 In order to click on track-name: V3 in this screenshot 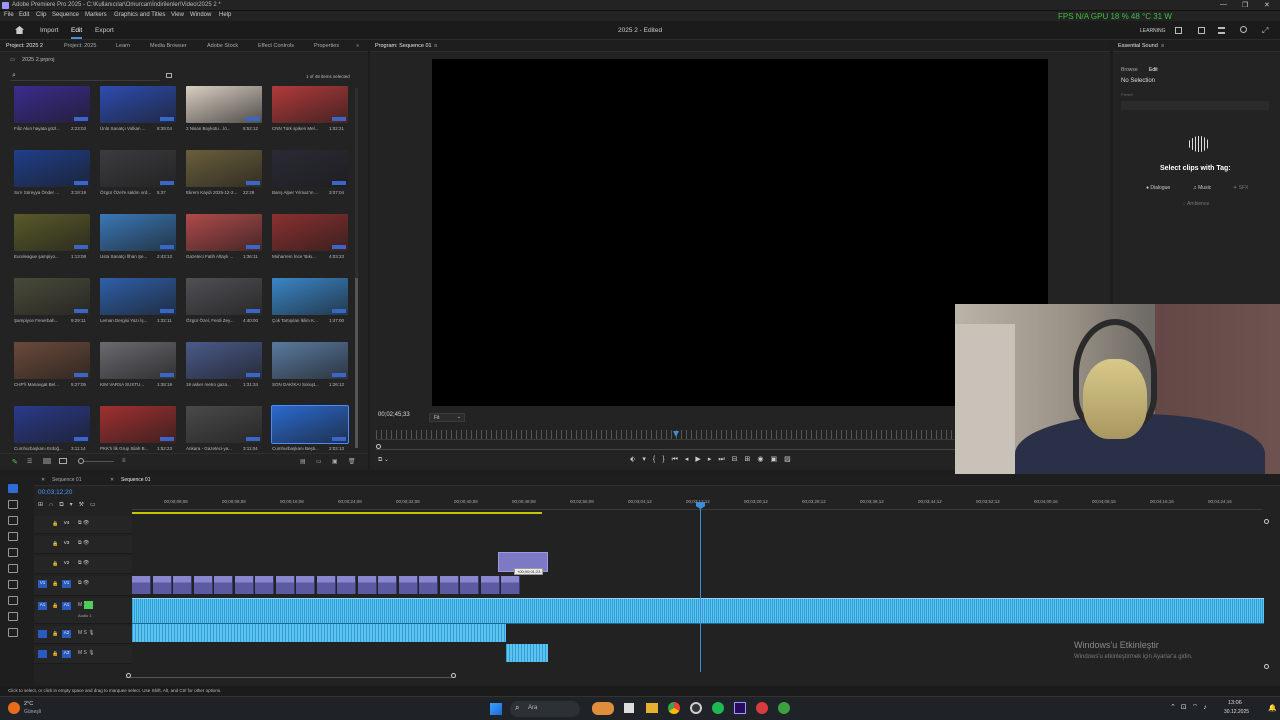, I will do `click(66, 544)`.